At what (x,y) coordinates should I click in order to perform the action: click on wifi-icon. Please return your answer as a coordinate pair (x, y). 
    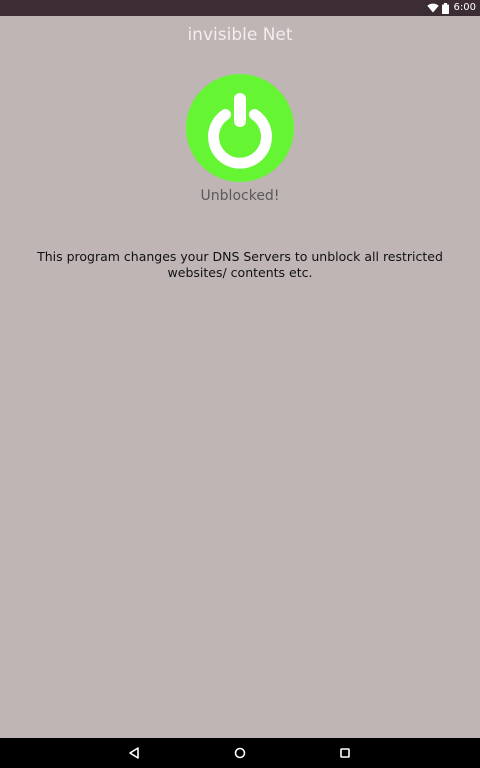
    Looking at the image, I should click on (432, 8).